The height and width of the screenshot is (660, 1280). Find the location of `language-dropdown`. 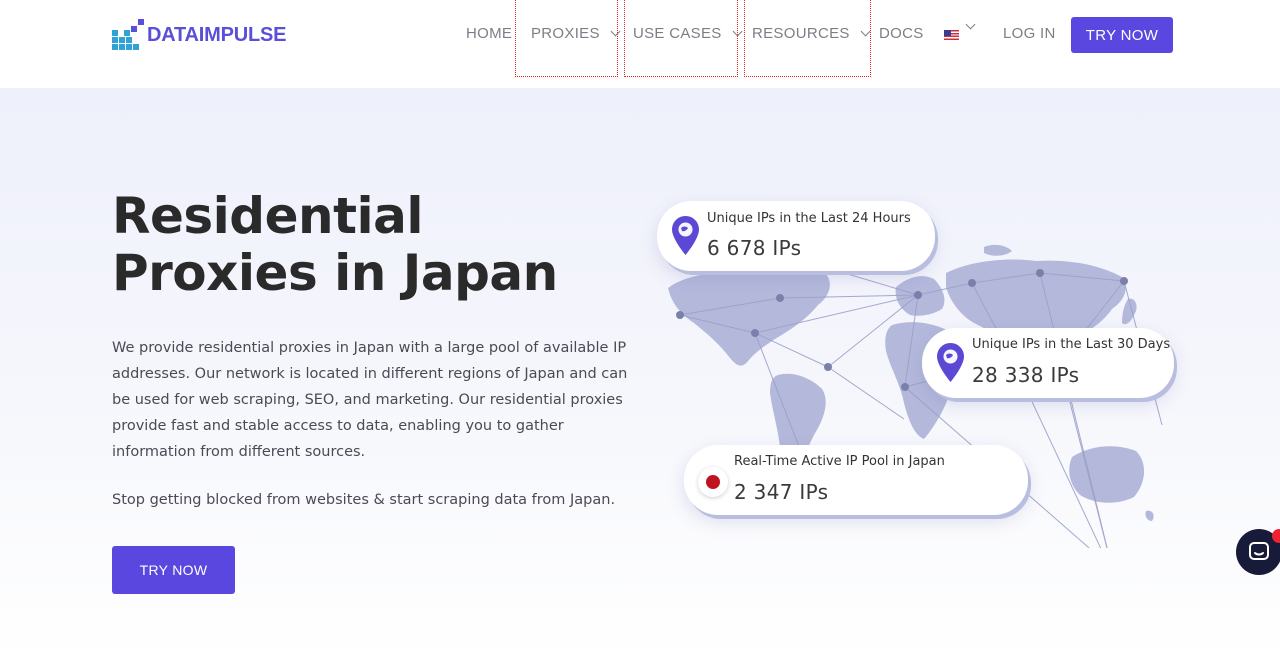

language-dropdown is located at coordinates (970, 24).